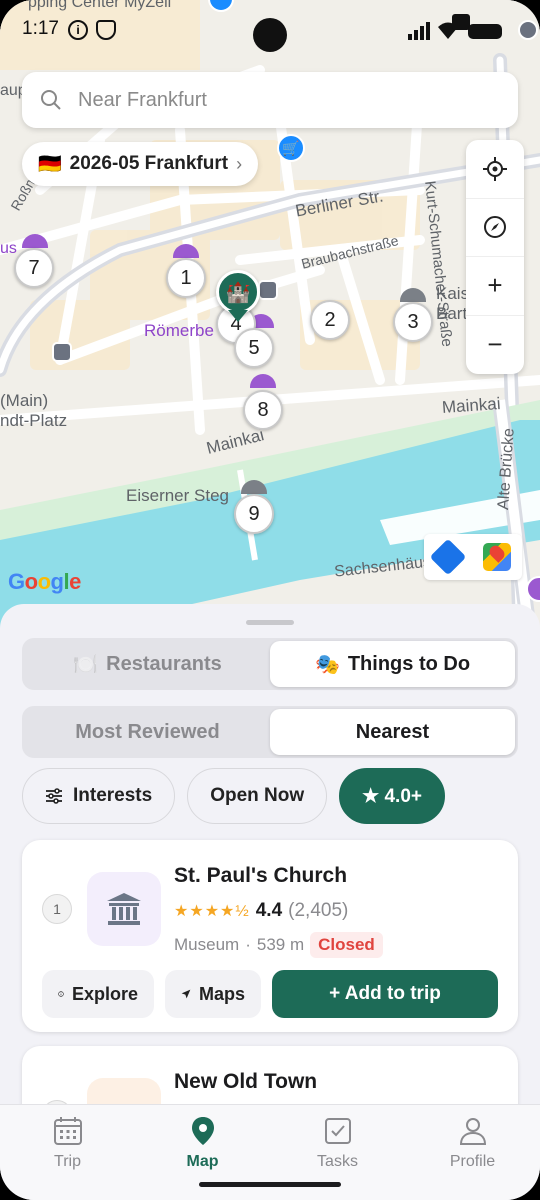 This screenshot has height=1200, width=540. Describe the element at coordinates (179, 330) in the screenshot. I see `map-label-roemer: Römerbe` at that location.